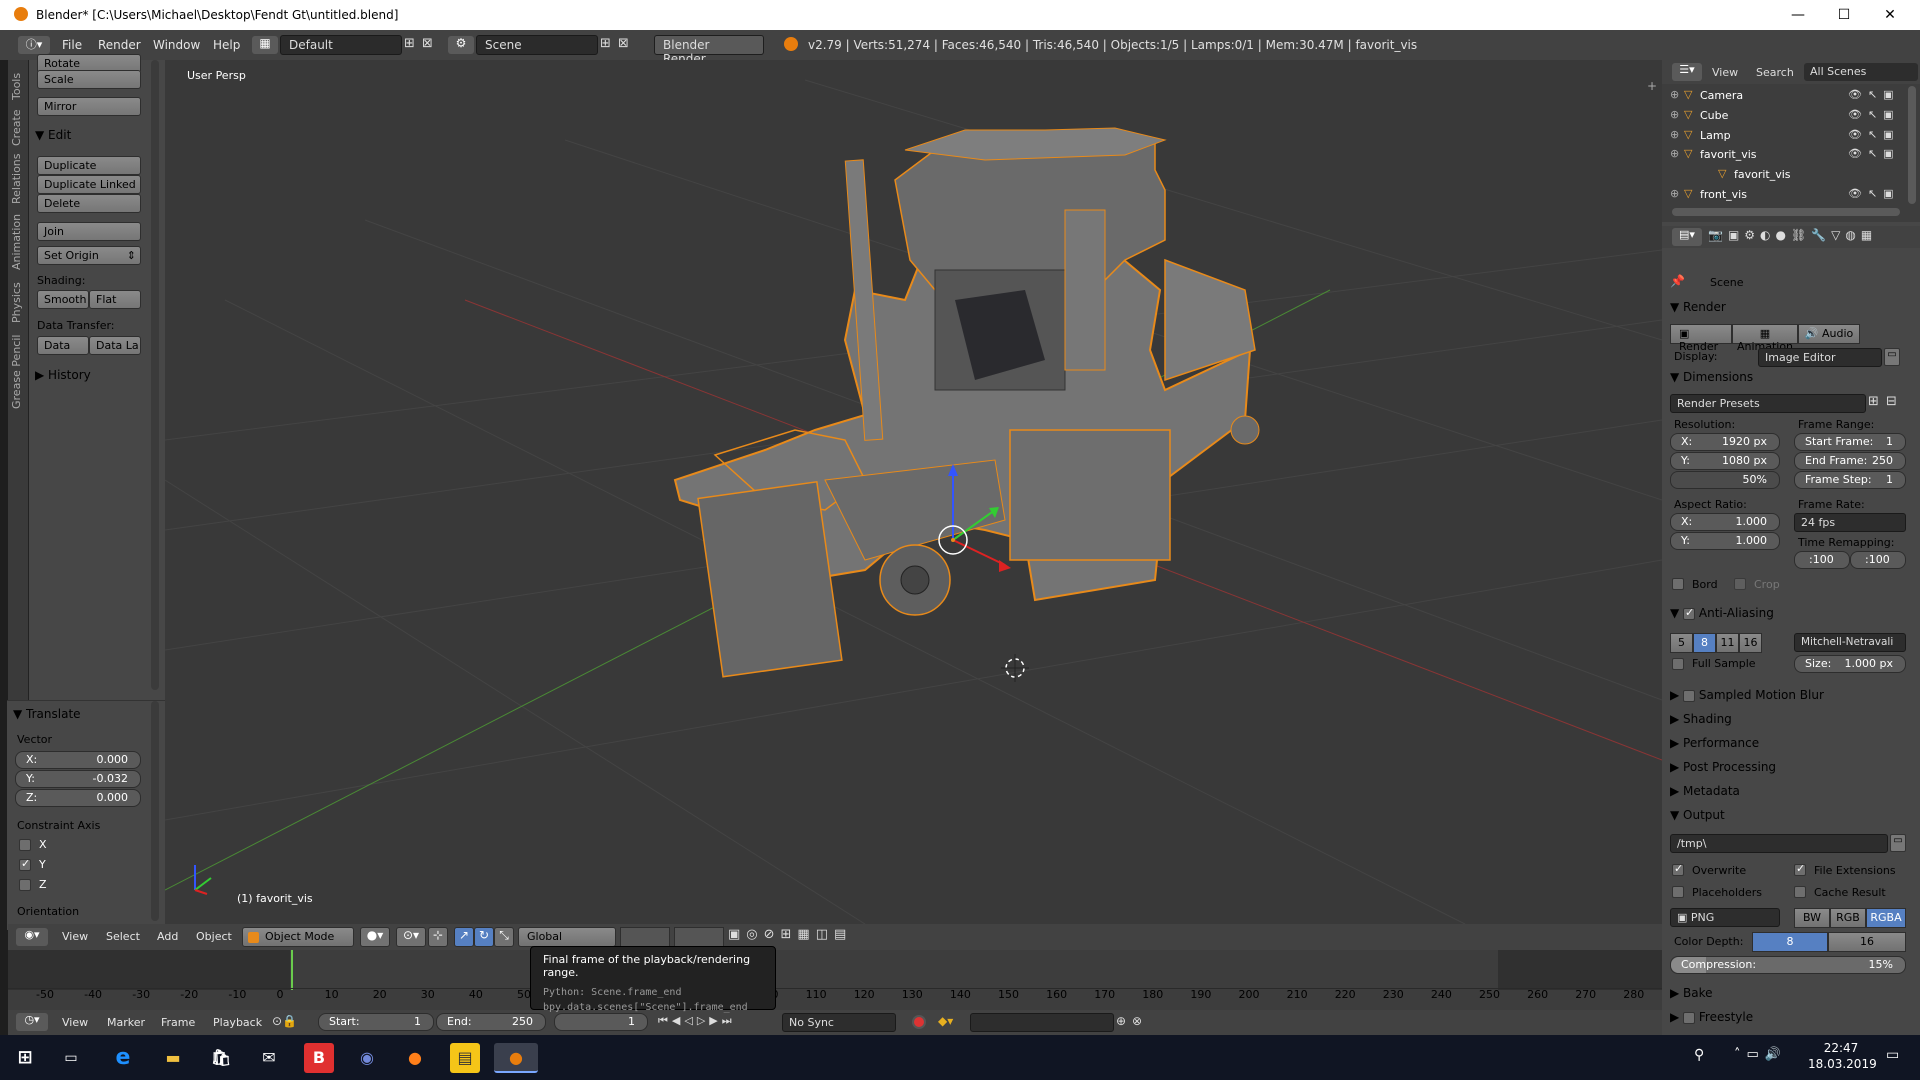  What do you see at coordinates (461, 45) in the screenshot?
I see `scene-icon: ⚙` at bounding box center [461, 45].